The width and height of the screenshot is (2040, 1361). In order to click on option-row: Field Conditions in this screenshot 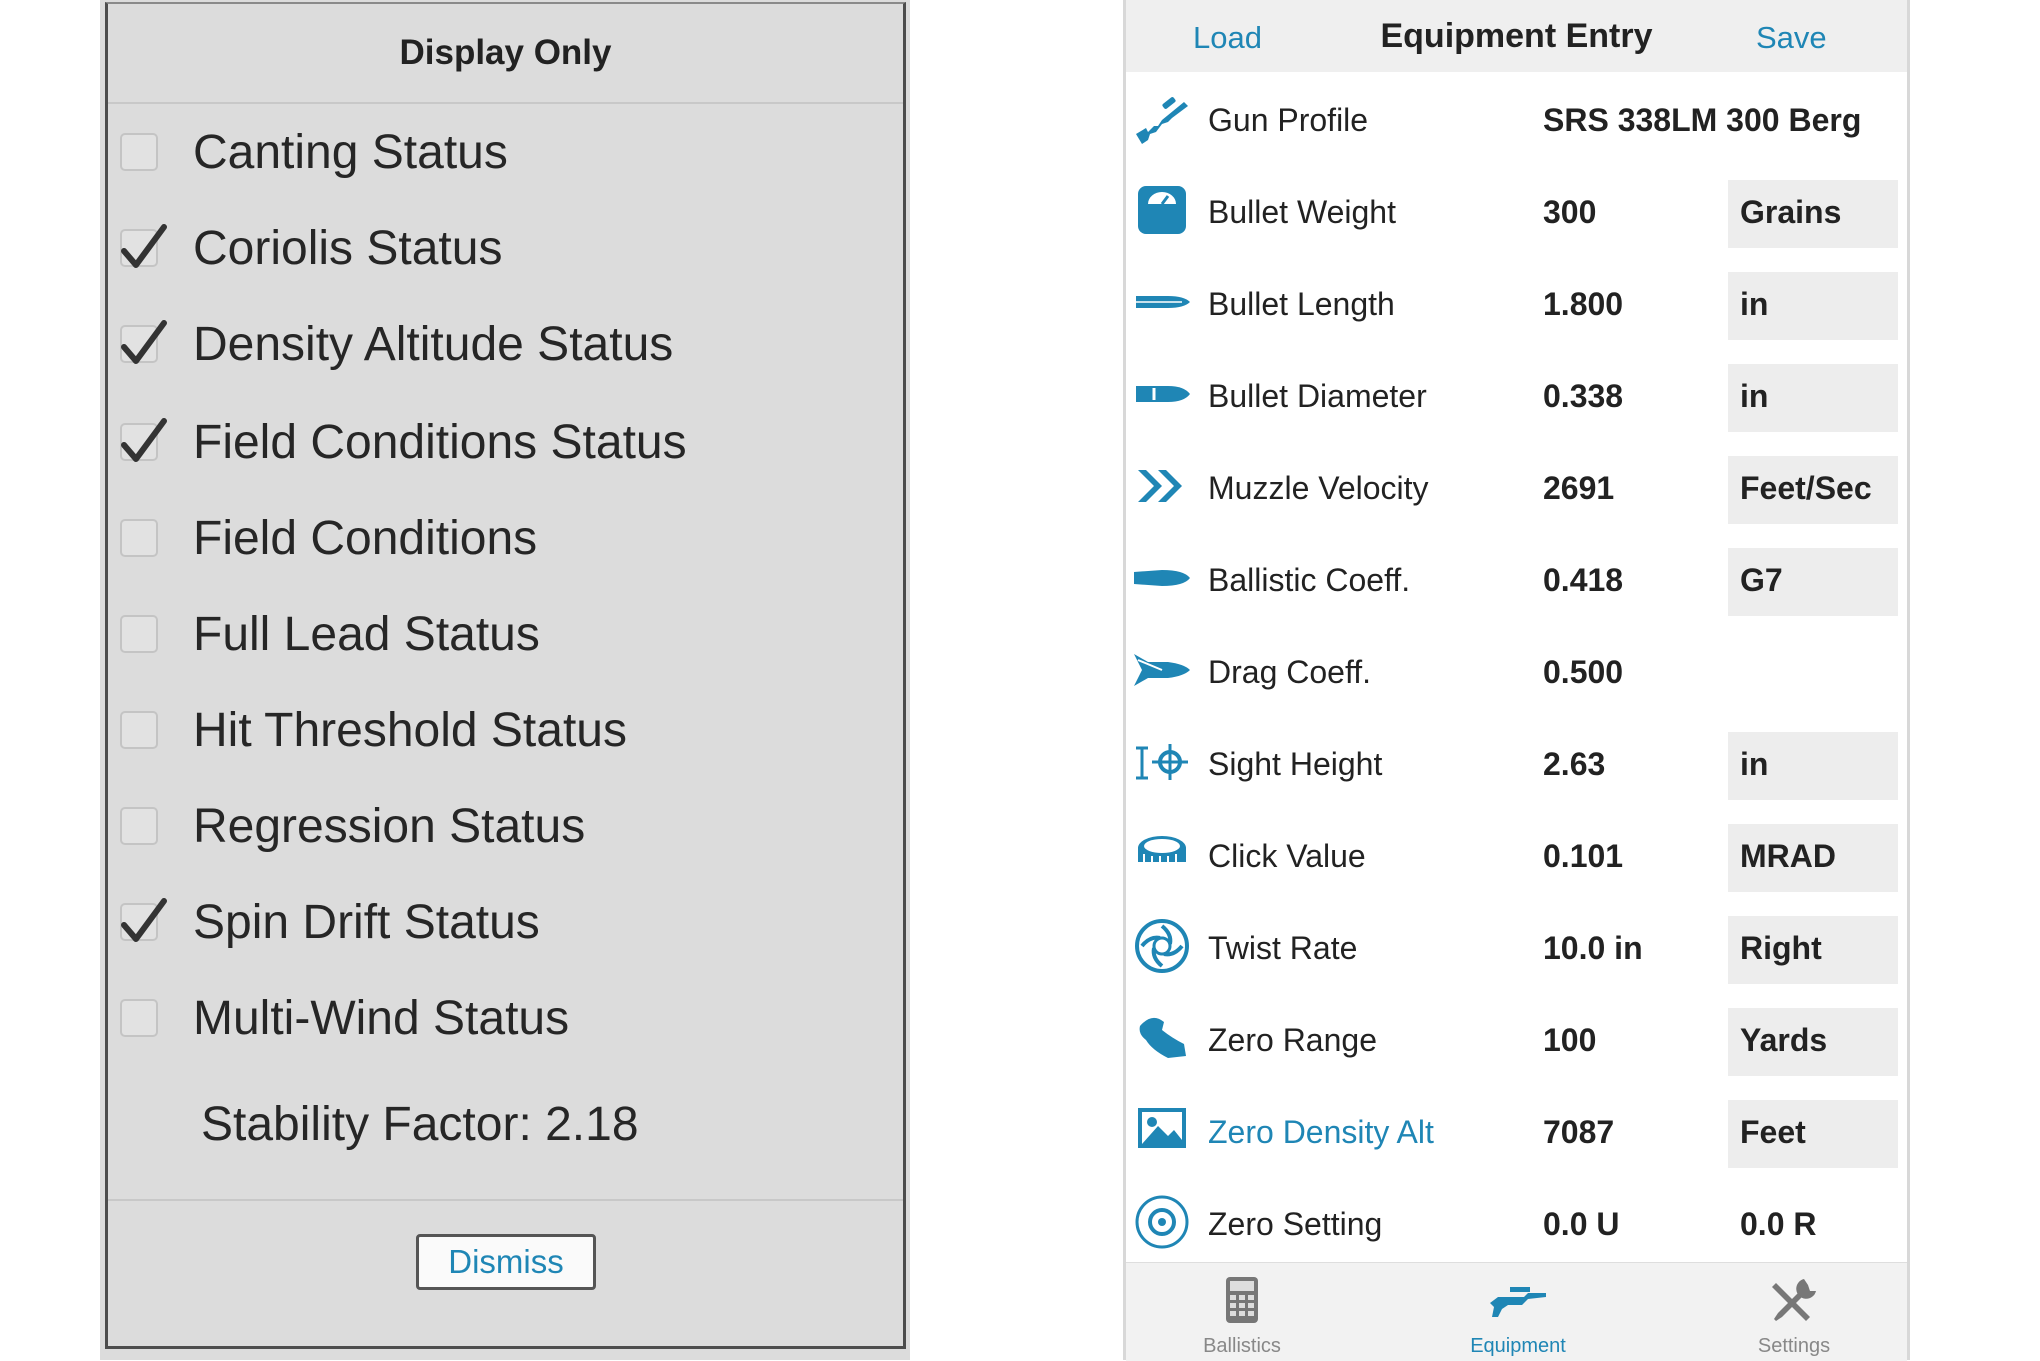, I will do `click(505, 538)`.